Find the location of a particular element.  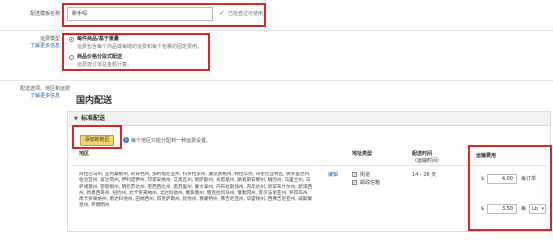

address-type-street: 街道 is located at coordinates (365, 175).